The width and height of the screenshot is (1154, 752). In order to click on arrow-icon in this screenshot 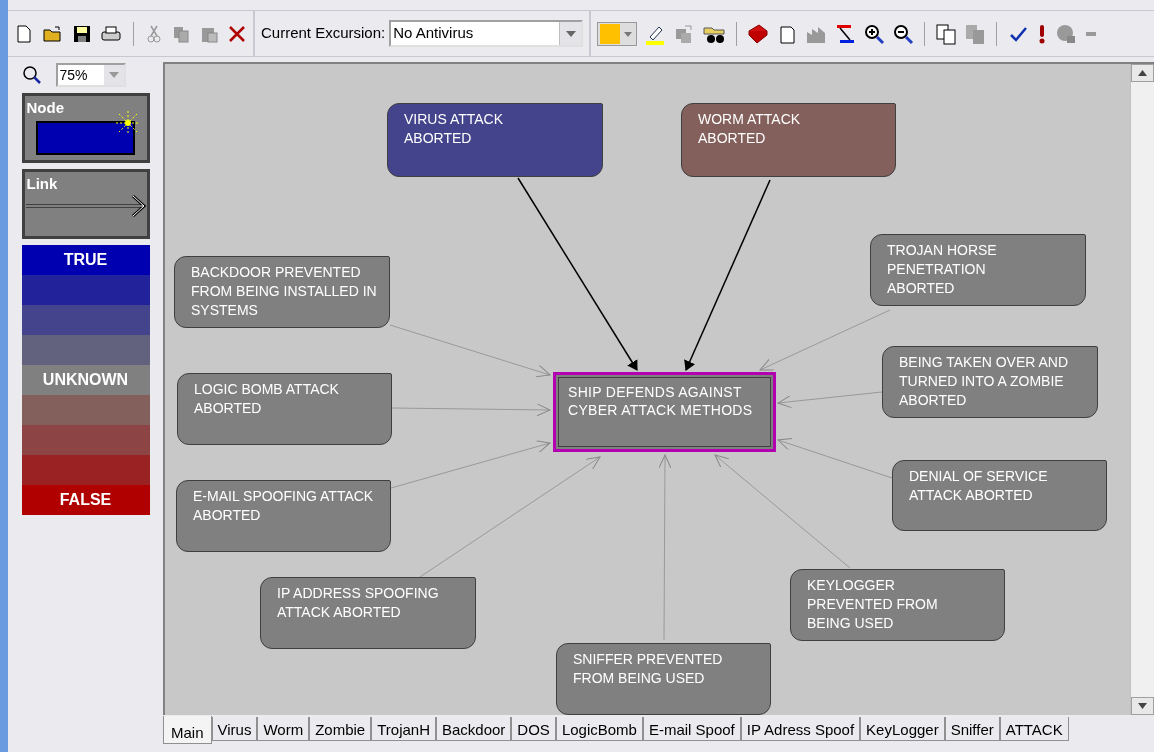, I will do `click(85, 206)`.